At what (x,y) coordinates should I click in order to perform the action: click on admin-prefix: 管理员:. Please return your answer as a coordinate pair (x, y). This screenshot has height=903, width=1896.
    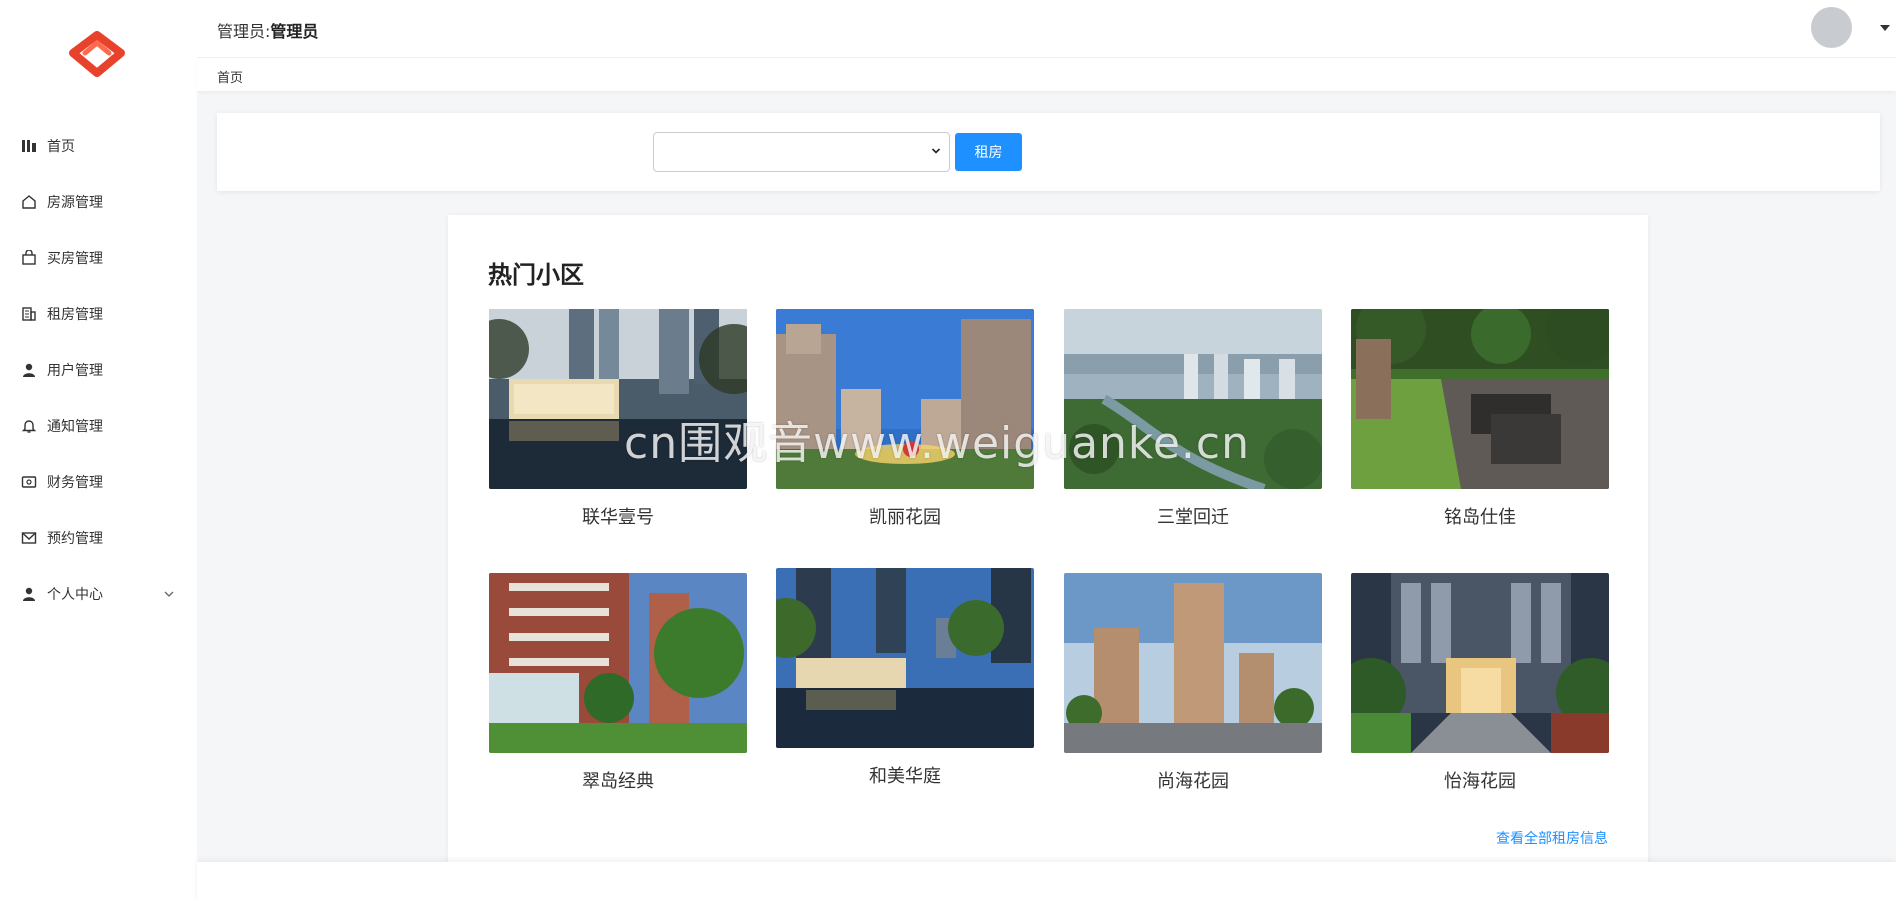
    Looking at the image, I should click on (244, 31).